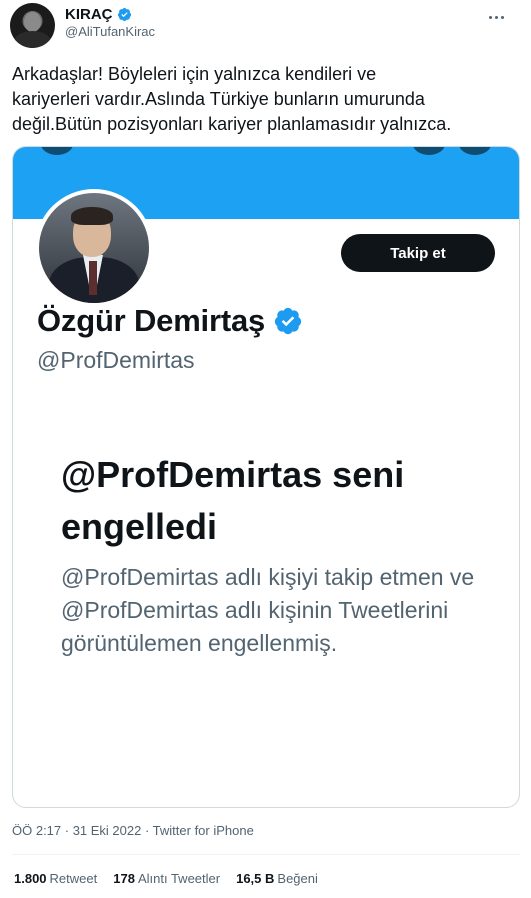 Image resolution: width=531 pixels, height=898 pixels. What do you see at coordinates (30, 878) in the screenshot?
I see `retweets-count: 1.800` at bounding box center [30, 878].